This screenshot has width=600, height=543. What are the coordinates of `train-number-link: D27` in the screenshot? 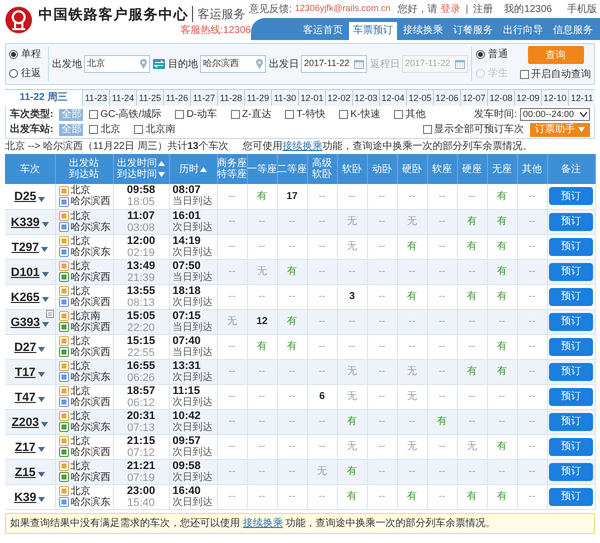 It's located at (25, 347).